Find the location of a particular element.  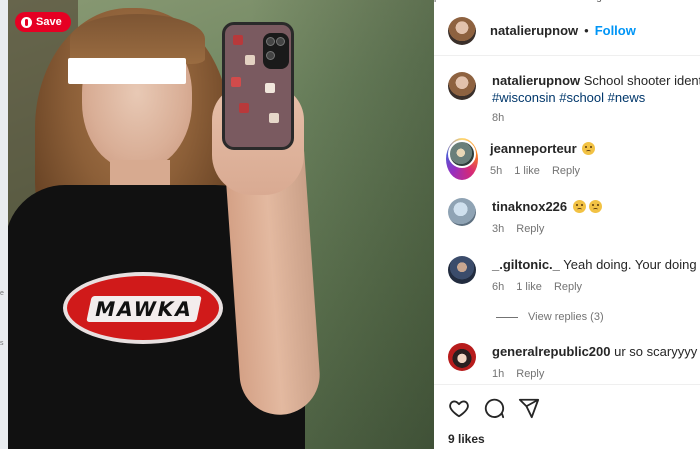

story-ring is located at coordinates (462, 159).